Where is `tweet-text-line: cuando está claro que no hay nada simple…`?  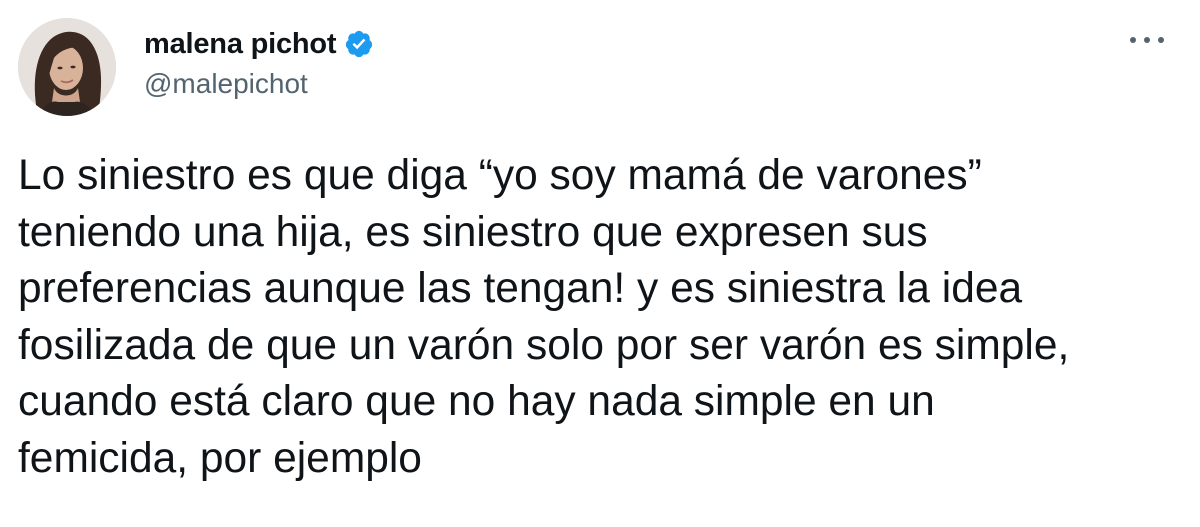
tweet-text-line: cuando está claro que no hay nada simple… is located at coordinates (476, 401).